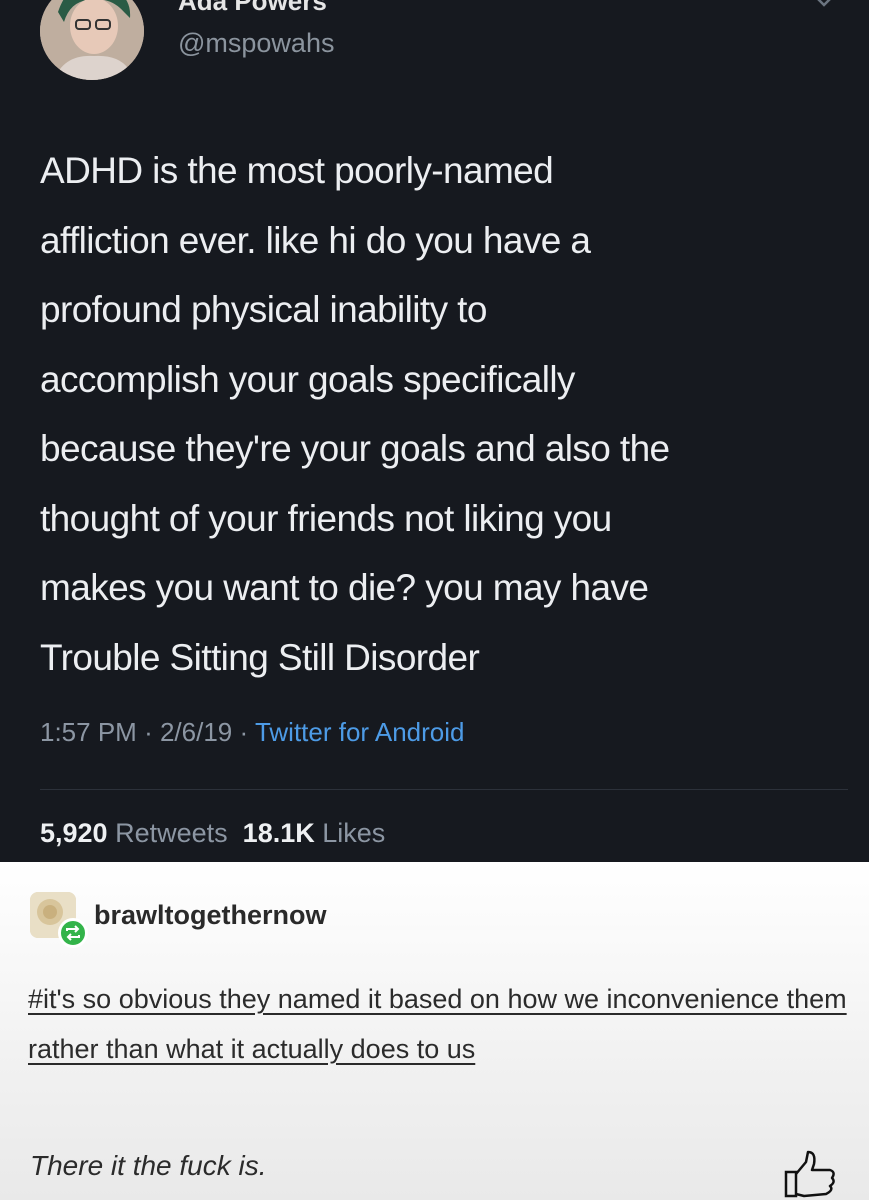 The height and width of the screenshot is (1200, 869). Describe the element at coordinates (444, 789) in the screenshot. I see `divider` at that location.